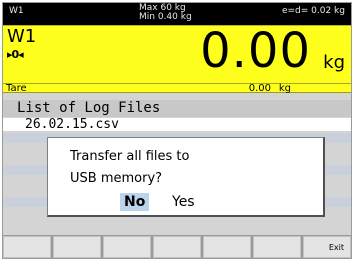 The width and height of the screenshot is (358, 262). I want to click on tare-bar: Tare 0.00 kg, so click(177, 88).